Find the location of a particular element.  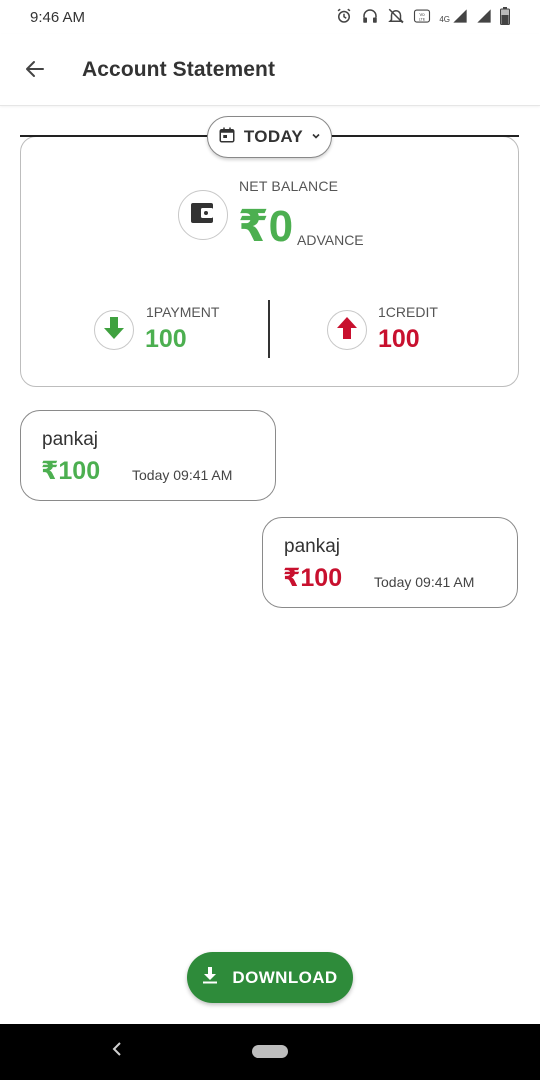

arrow-back-icon is located at coordinates (35, 71).